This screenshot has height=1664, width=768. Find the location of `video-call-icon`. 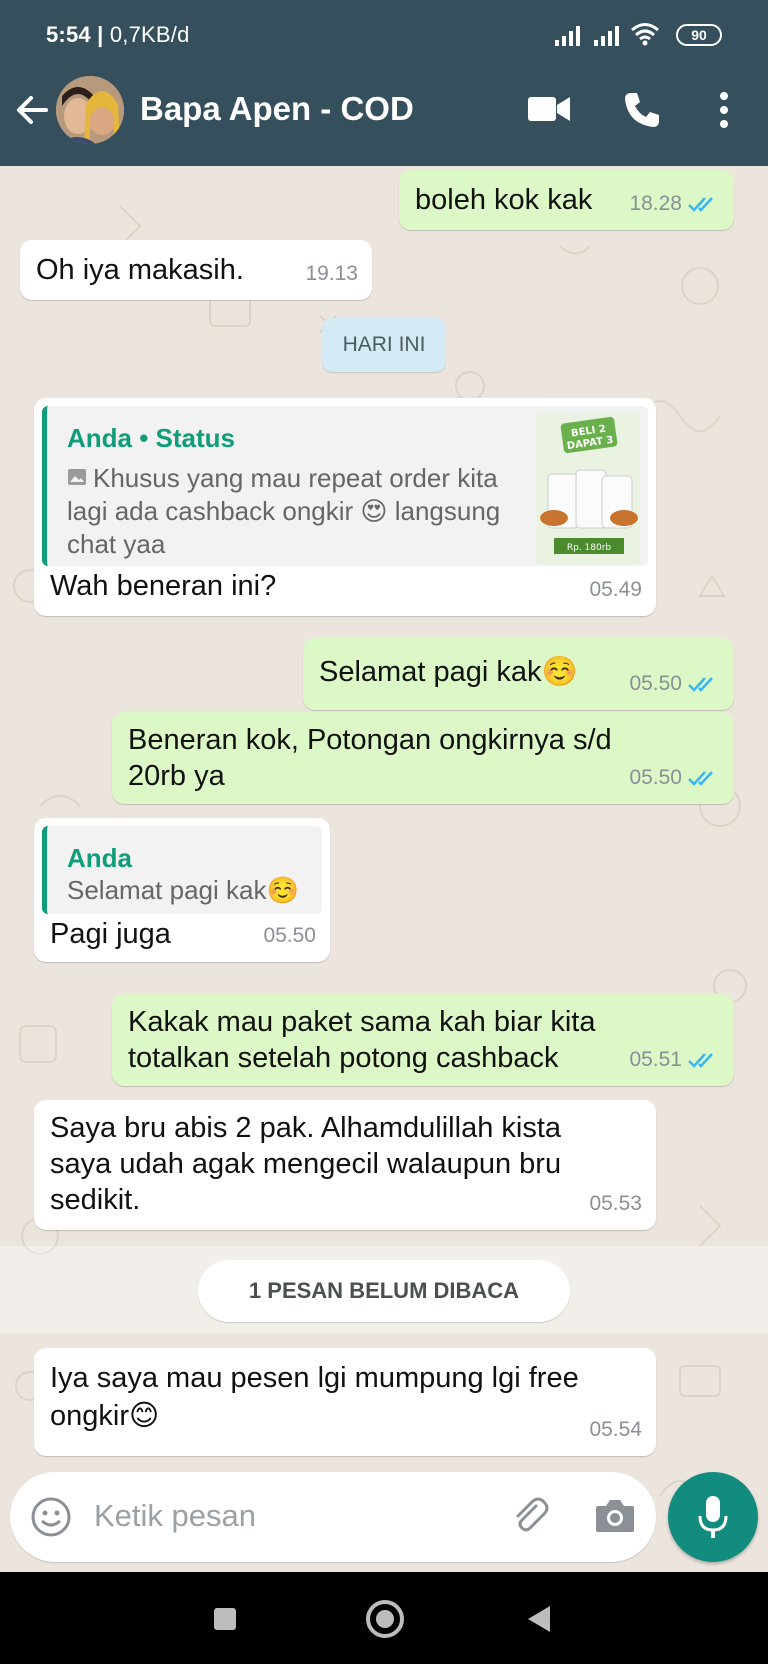

video-call-icon is located at coordinates (549, 109).